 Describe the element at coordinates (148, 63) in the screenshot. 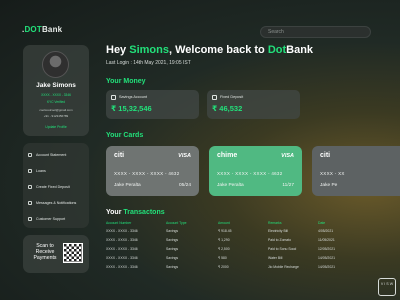

I see `last-login: Last Login : 14th May 2021, 19:05 IST` at that location.